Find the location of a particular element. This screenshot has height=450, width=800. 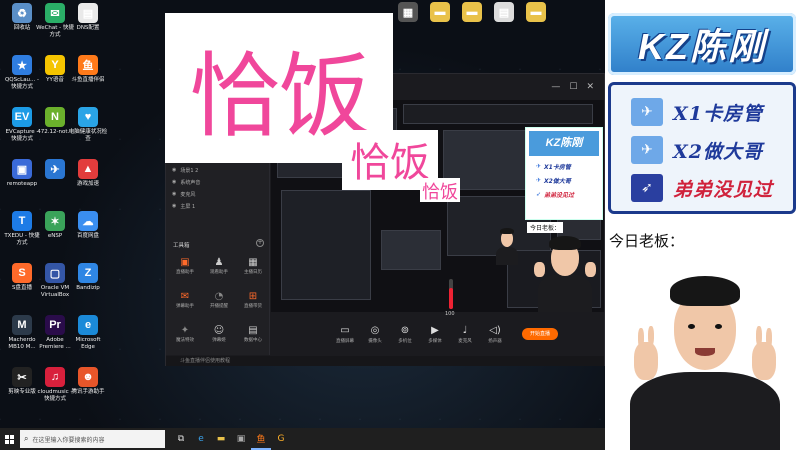

desktop-icon: 鱼斗鱼直播伴侣 is located at coordinates (88, 77).